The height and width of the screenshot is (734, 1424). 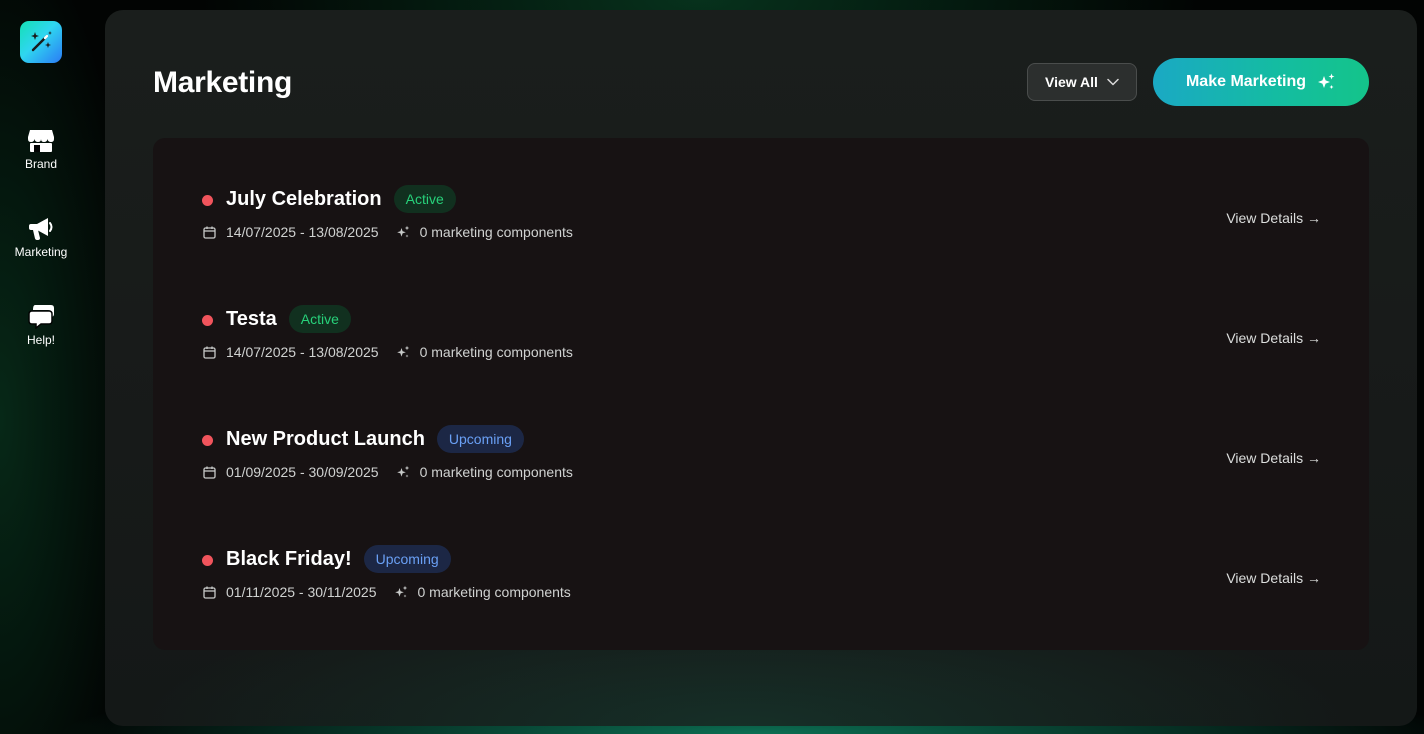 I want to click on sidebar: Brand Marketing Help!, so click(x=41, y=367).